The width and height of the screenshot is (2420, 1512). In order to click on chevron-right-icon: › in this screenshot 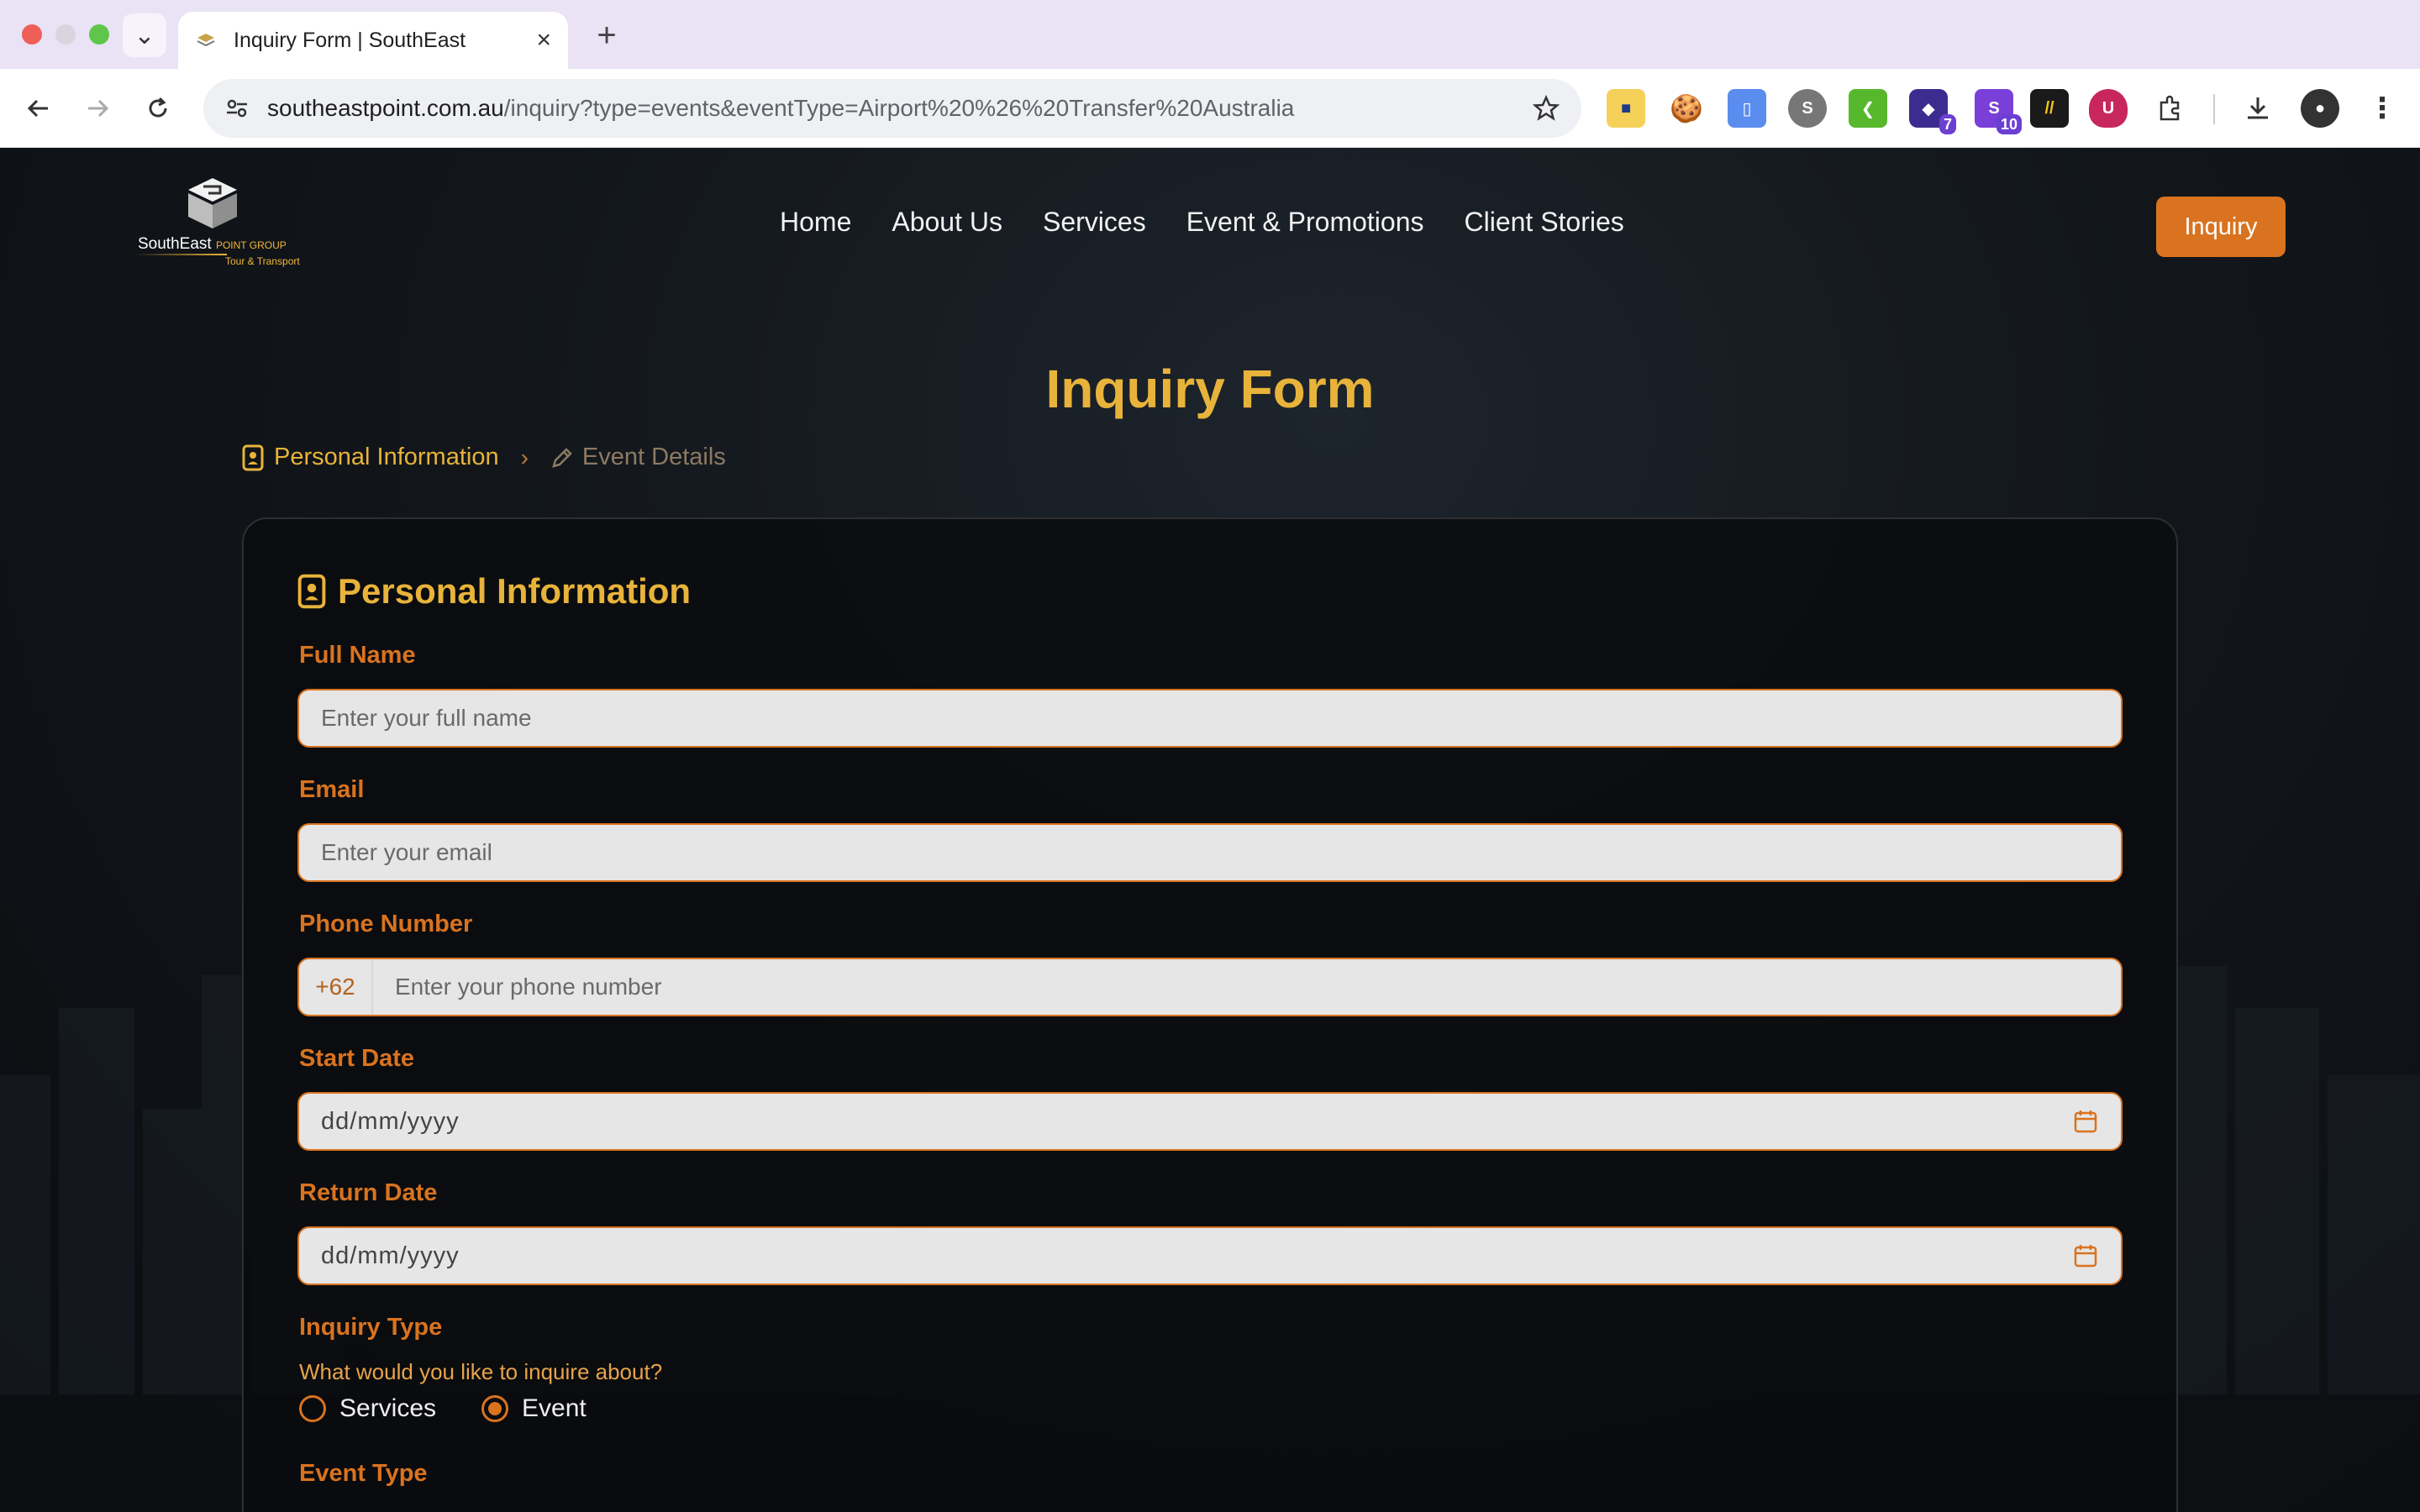, I will do `click(524, 457)`.